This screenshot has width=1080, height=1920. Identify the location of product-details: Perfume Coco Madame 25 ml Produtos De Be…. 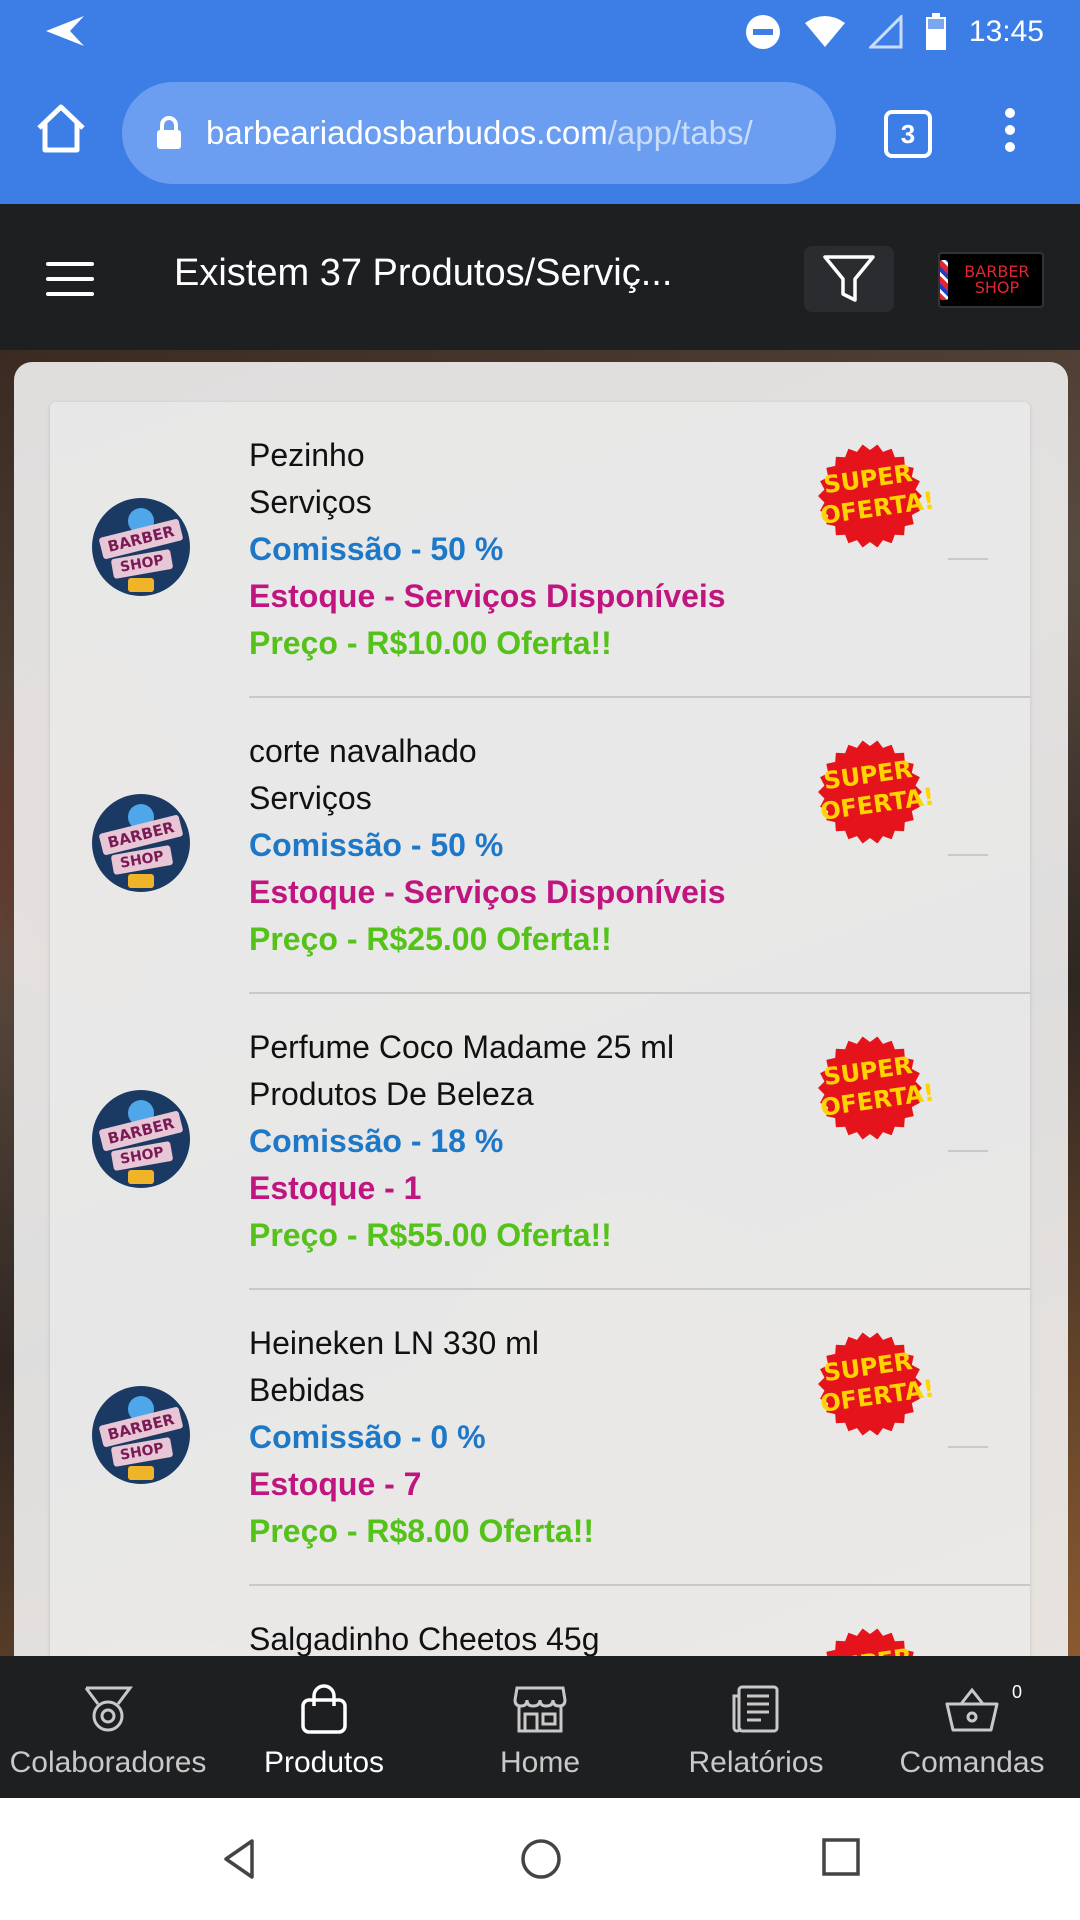
(549, 1141).